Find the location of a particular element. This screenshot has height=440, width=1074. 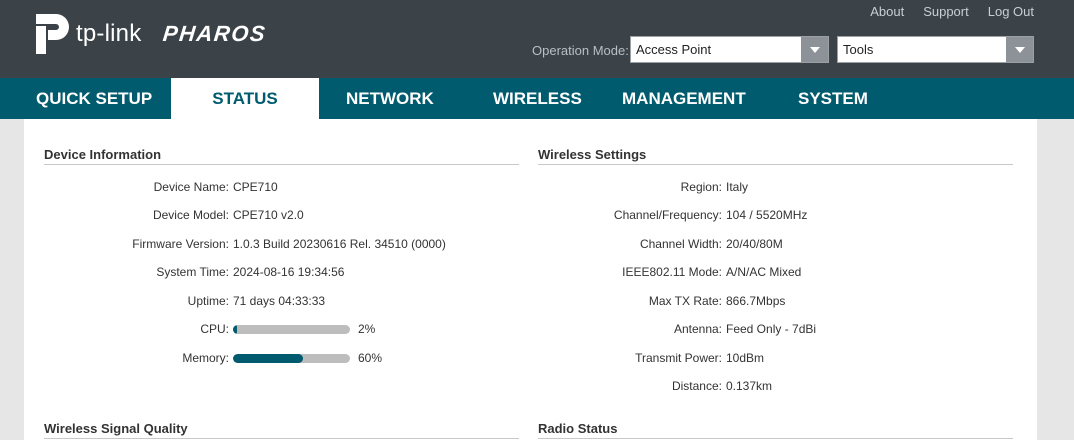

tab-quick-setup: QUICK SETUP is located at coordinates (94, 98).